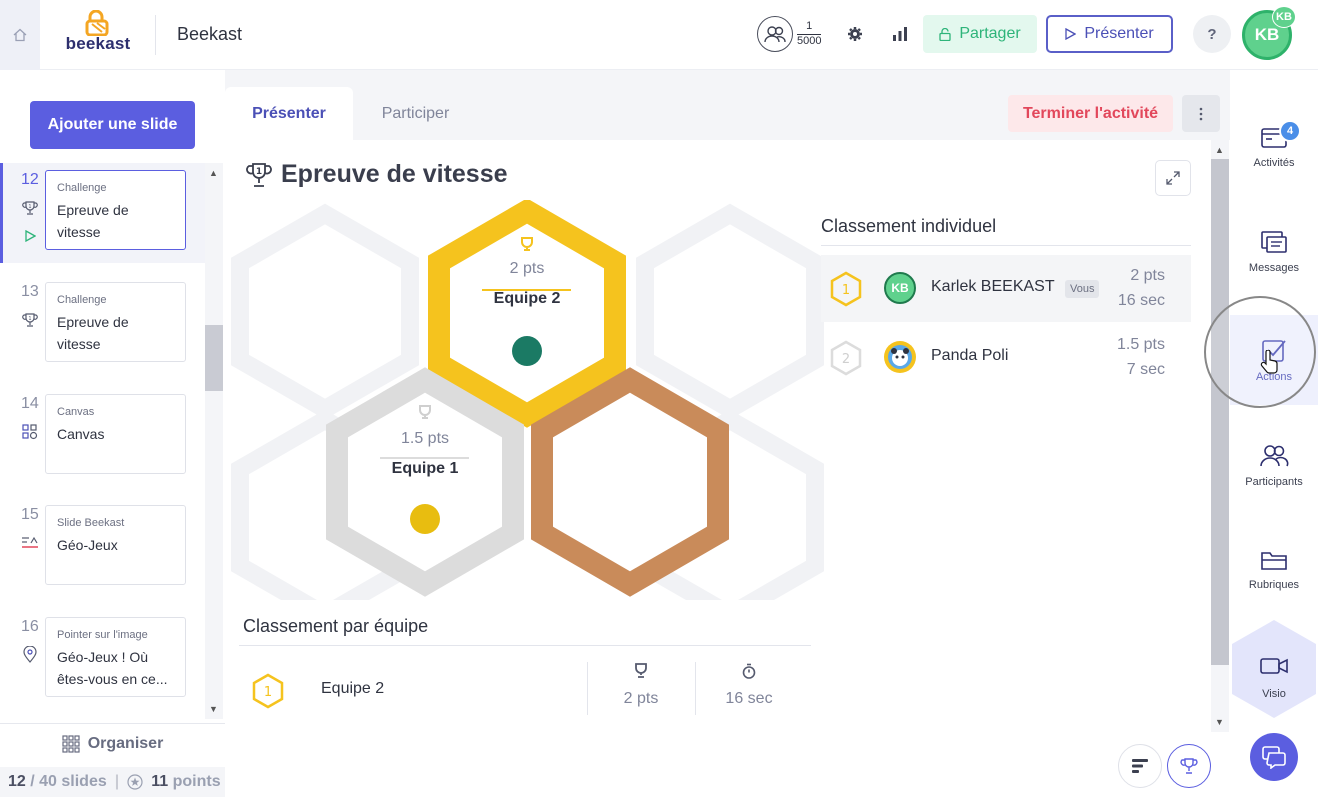 The height and width of the screenshot is (797, 1318). Describe the element at coordinates (909, 226) in the screenshot. I see `individual-ranking-title: Classement individuel` at that location.